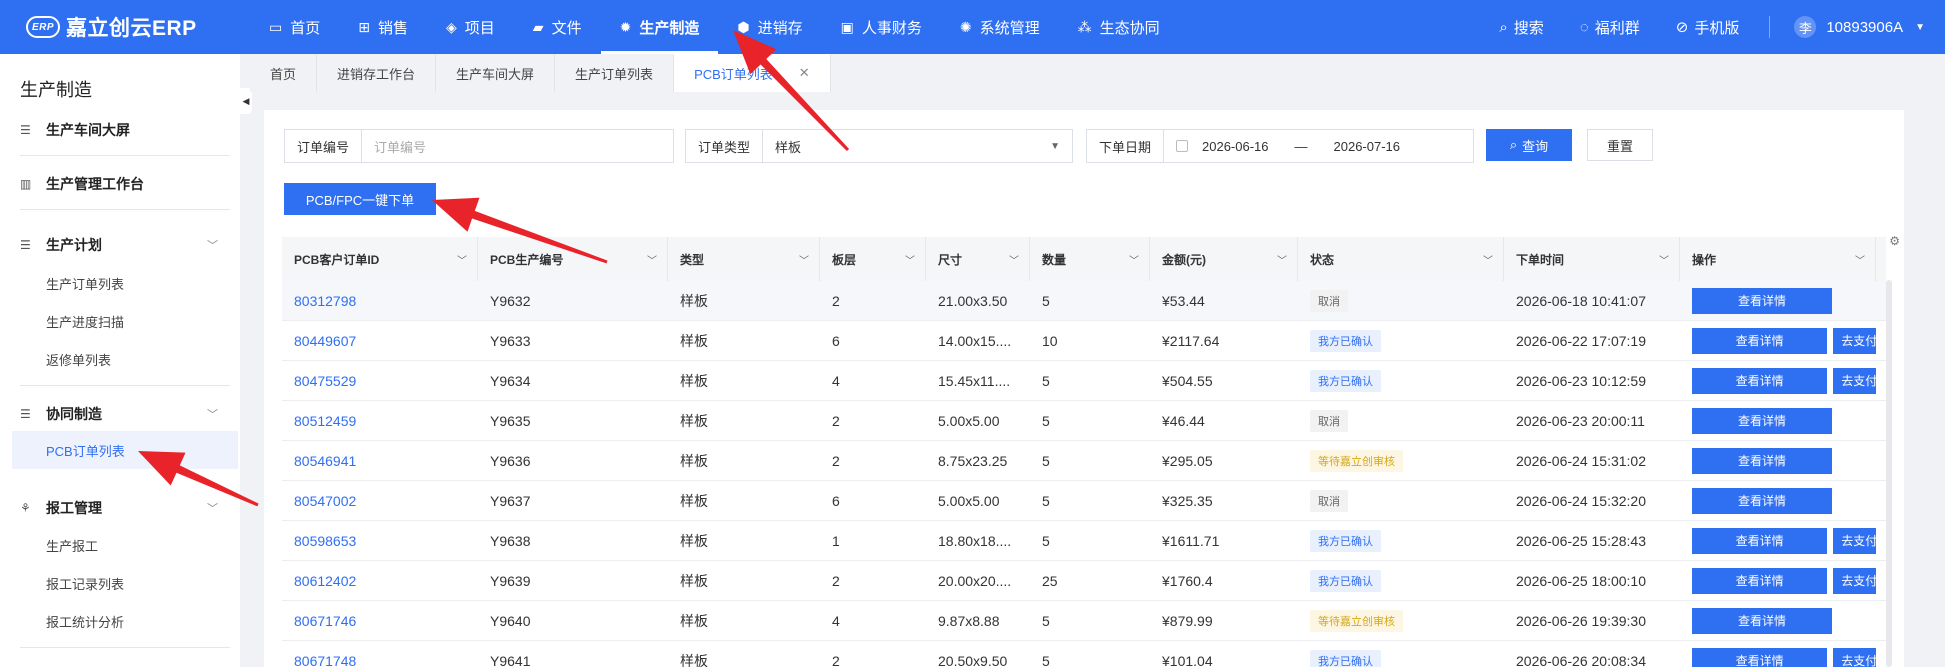  What do you see at coordinates (1367, 146) in the screenshot?
I see `date-end: 2026-07-16` at bounding box center [1367, 146].